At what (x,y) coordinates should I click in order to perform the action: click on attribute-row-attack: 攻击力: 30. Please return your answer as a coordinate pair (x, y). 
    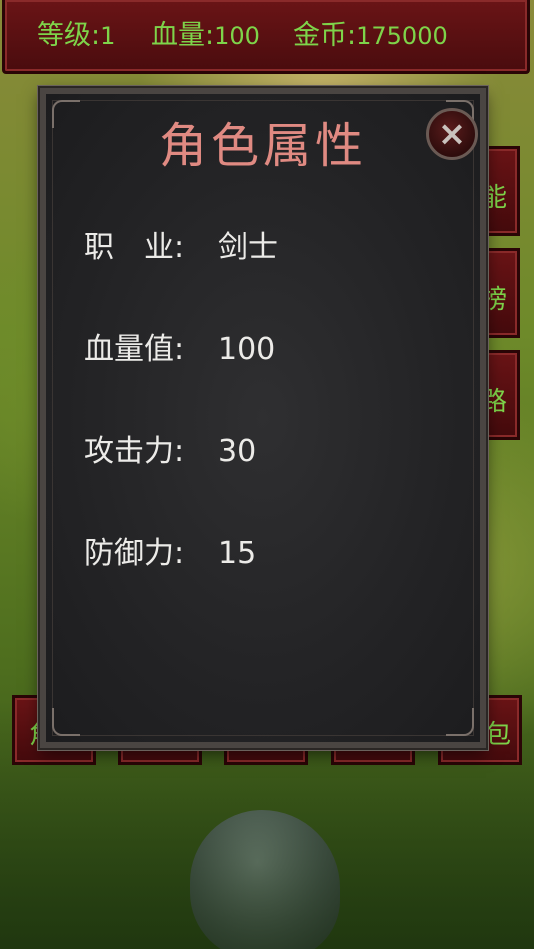
    Looking at the image, I should click on (170, 452).